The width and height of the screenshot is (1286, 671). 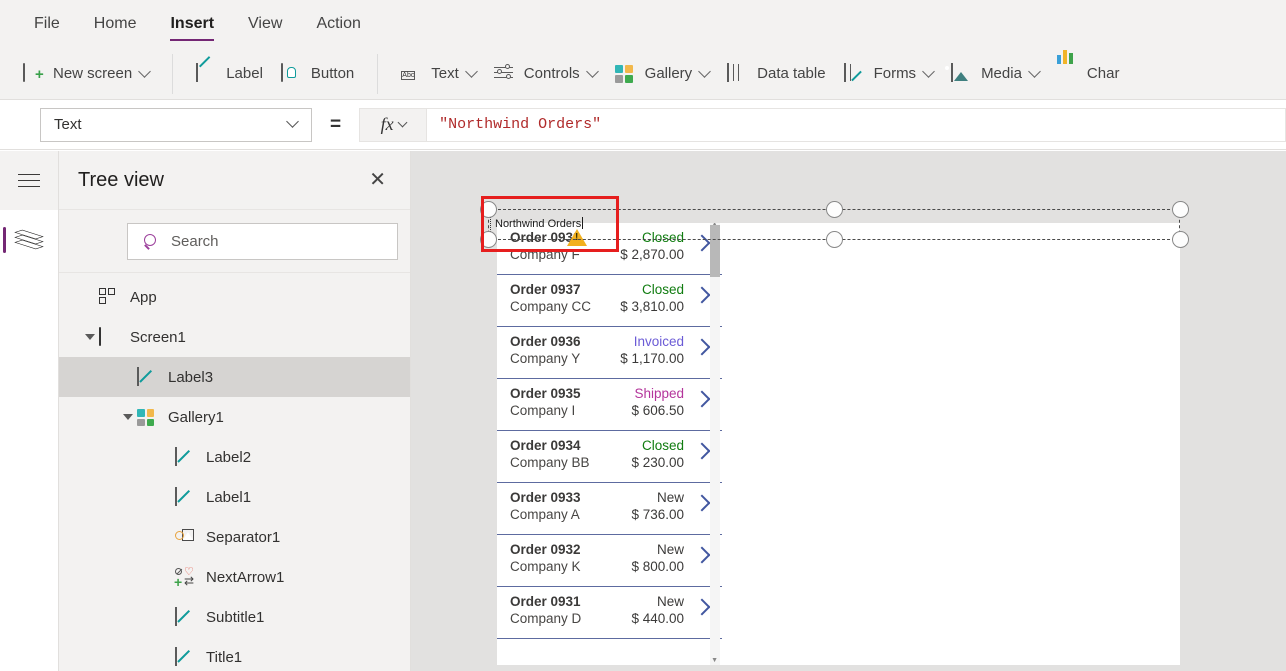 I want to click on gallery-item: Order 0936 Invoiced Company Y $ 1,170.00, so click(x=609, y=353).